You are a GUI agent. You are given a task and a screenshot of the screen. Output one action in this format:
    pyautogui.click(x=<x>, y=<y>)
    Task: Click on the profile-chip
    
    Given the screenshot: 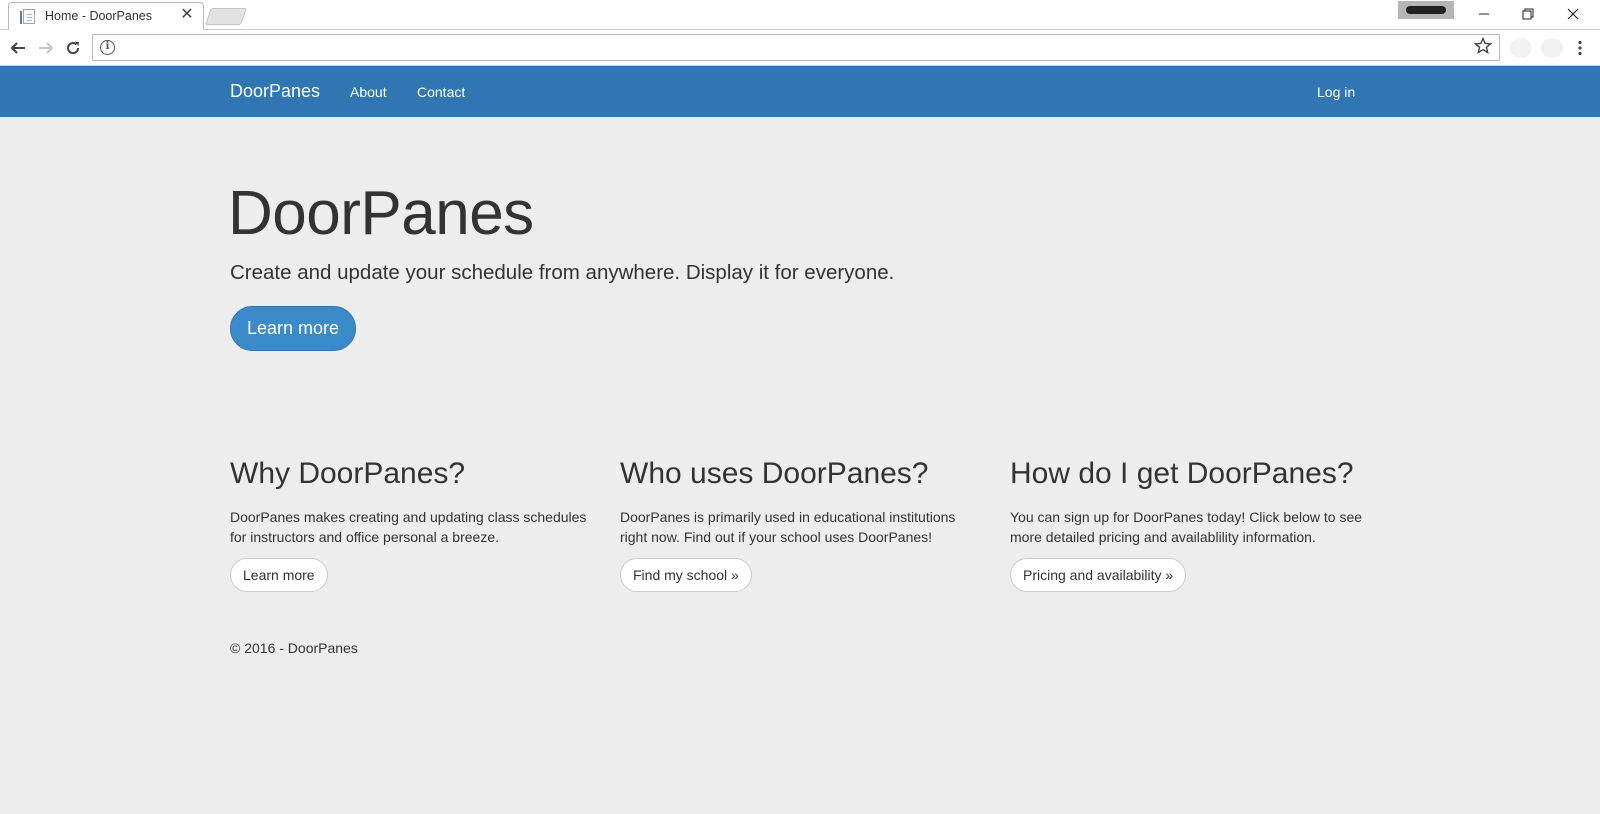 What is the action you would take?
    pyautogui.click(x=1426, y=10)
    